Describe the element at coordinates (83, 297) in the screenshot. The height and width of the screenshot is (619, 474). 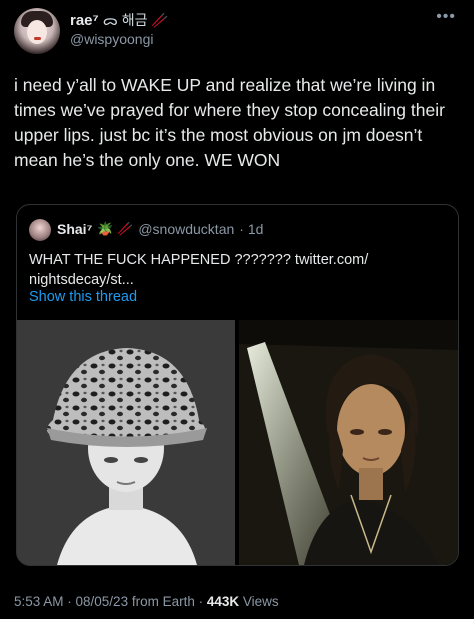
I see `show-thread-link: Show this thread` at that location.